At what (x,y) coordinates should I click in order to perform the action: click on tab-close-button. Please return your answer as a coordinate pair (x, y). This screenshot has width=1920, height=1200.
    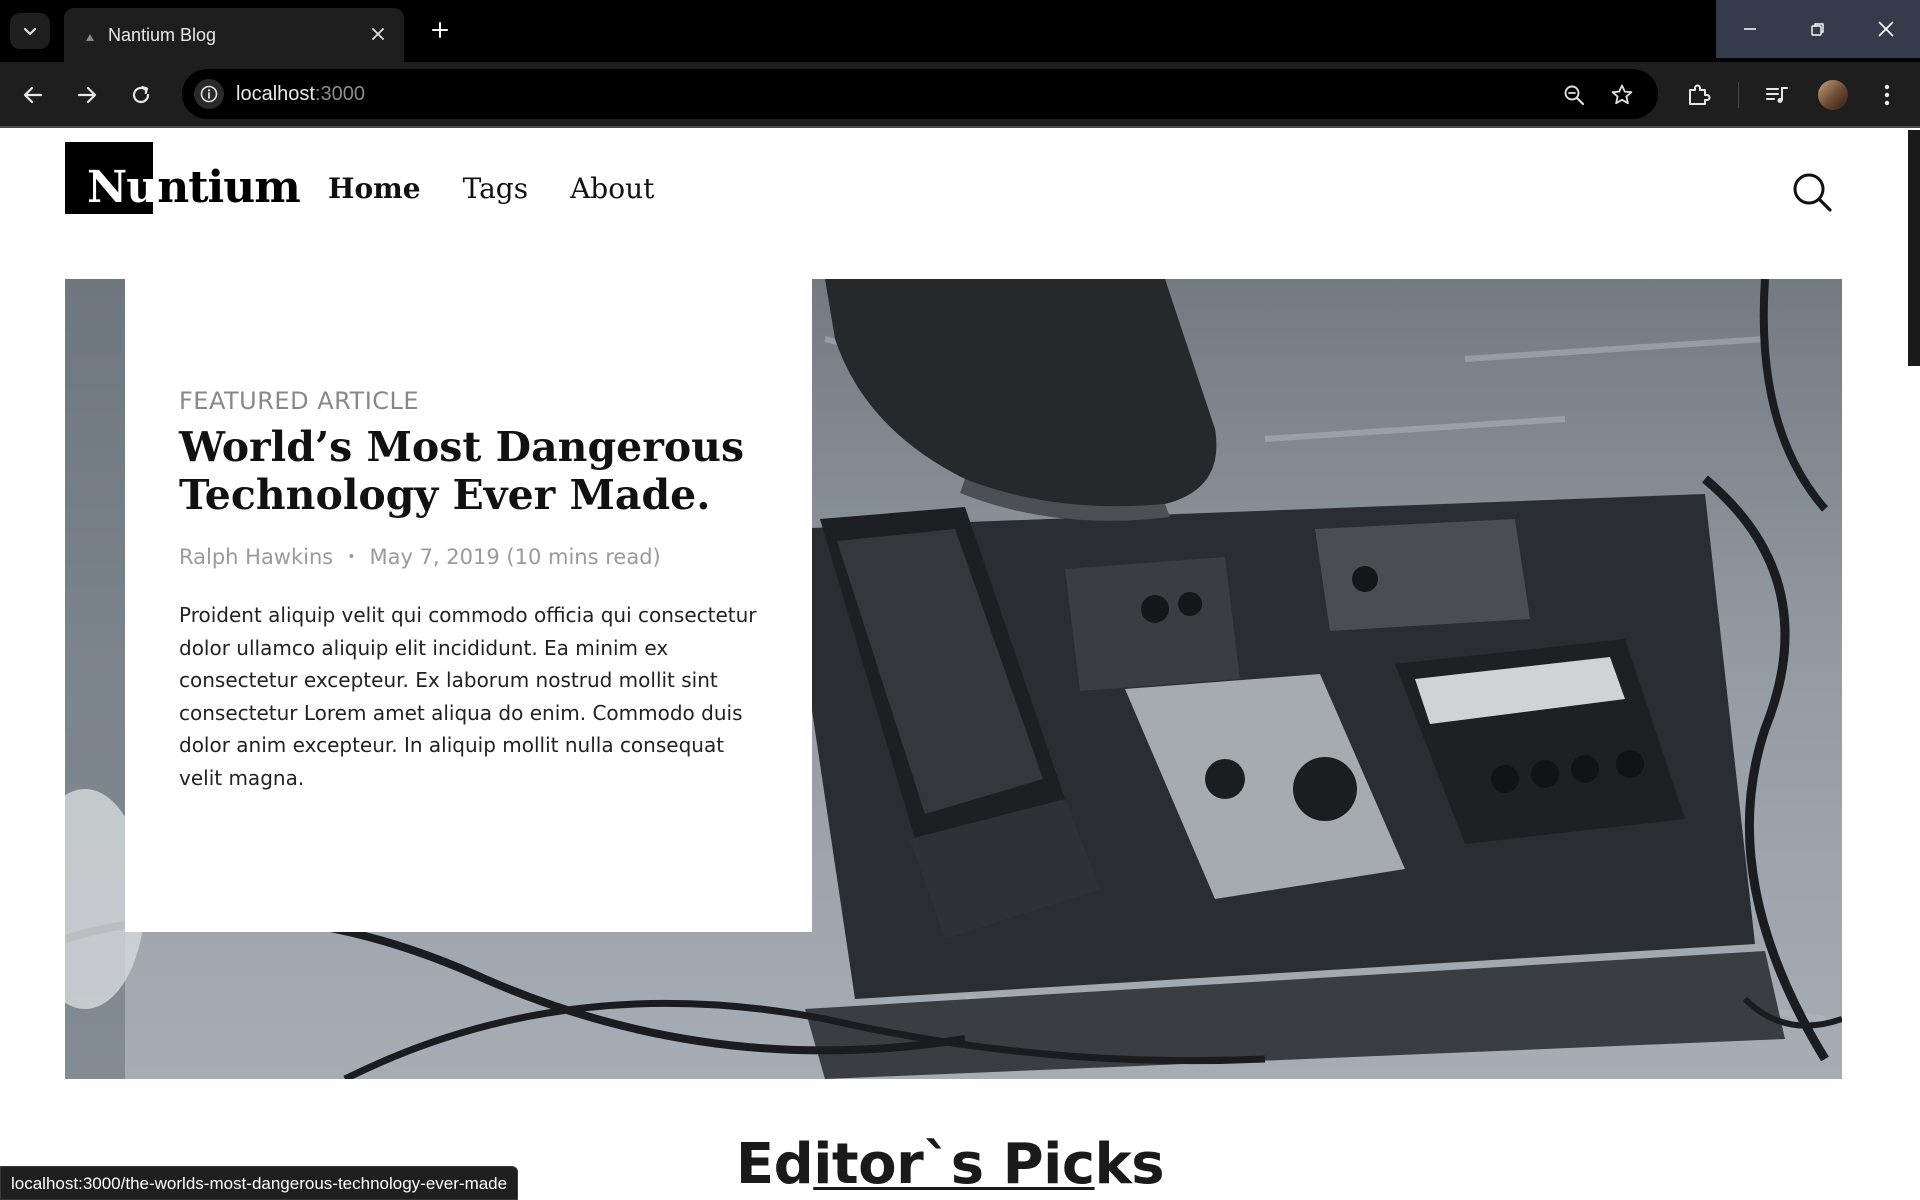
    Looking at the image, I should click on (378, 34).